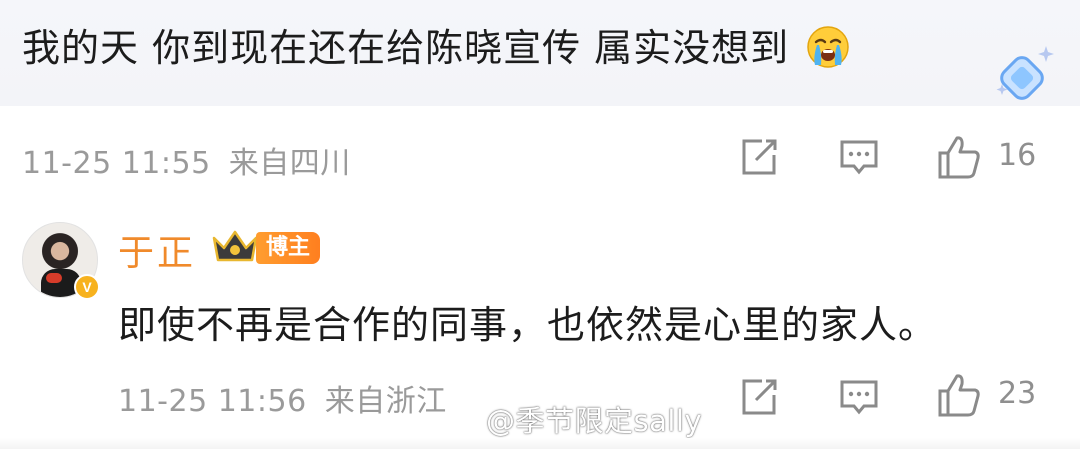 This screenshot has height=449, width=1080. What do you see at coordinates (1017, 155) in the screenshot?
I see `like-count: 16` at bounding box center [1017, 155].